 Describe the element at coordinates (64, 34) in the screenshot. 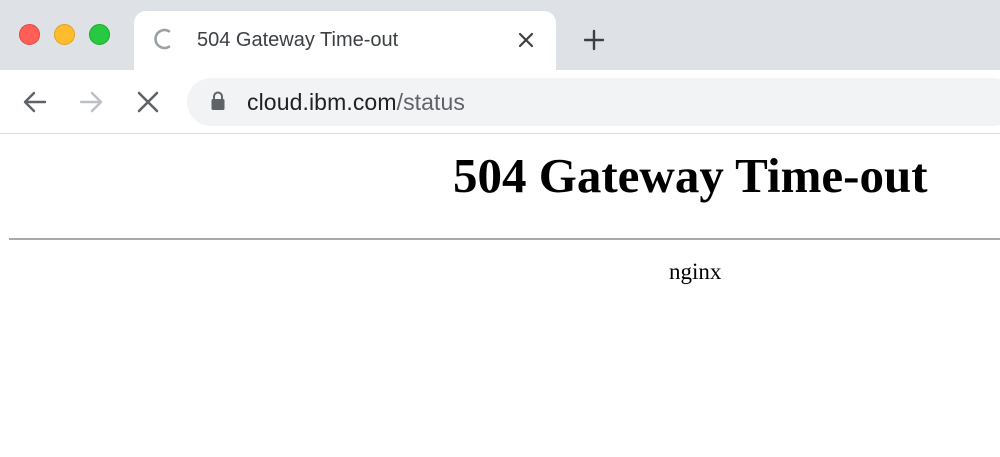

I see `window-minimize-button` at that location.